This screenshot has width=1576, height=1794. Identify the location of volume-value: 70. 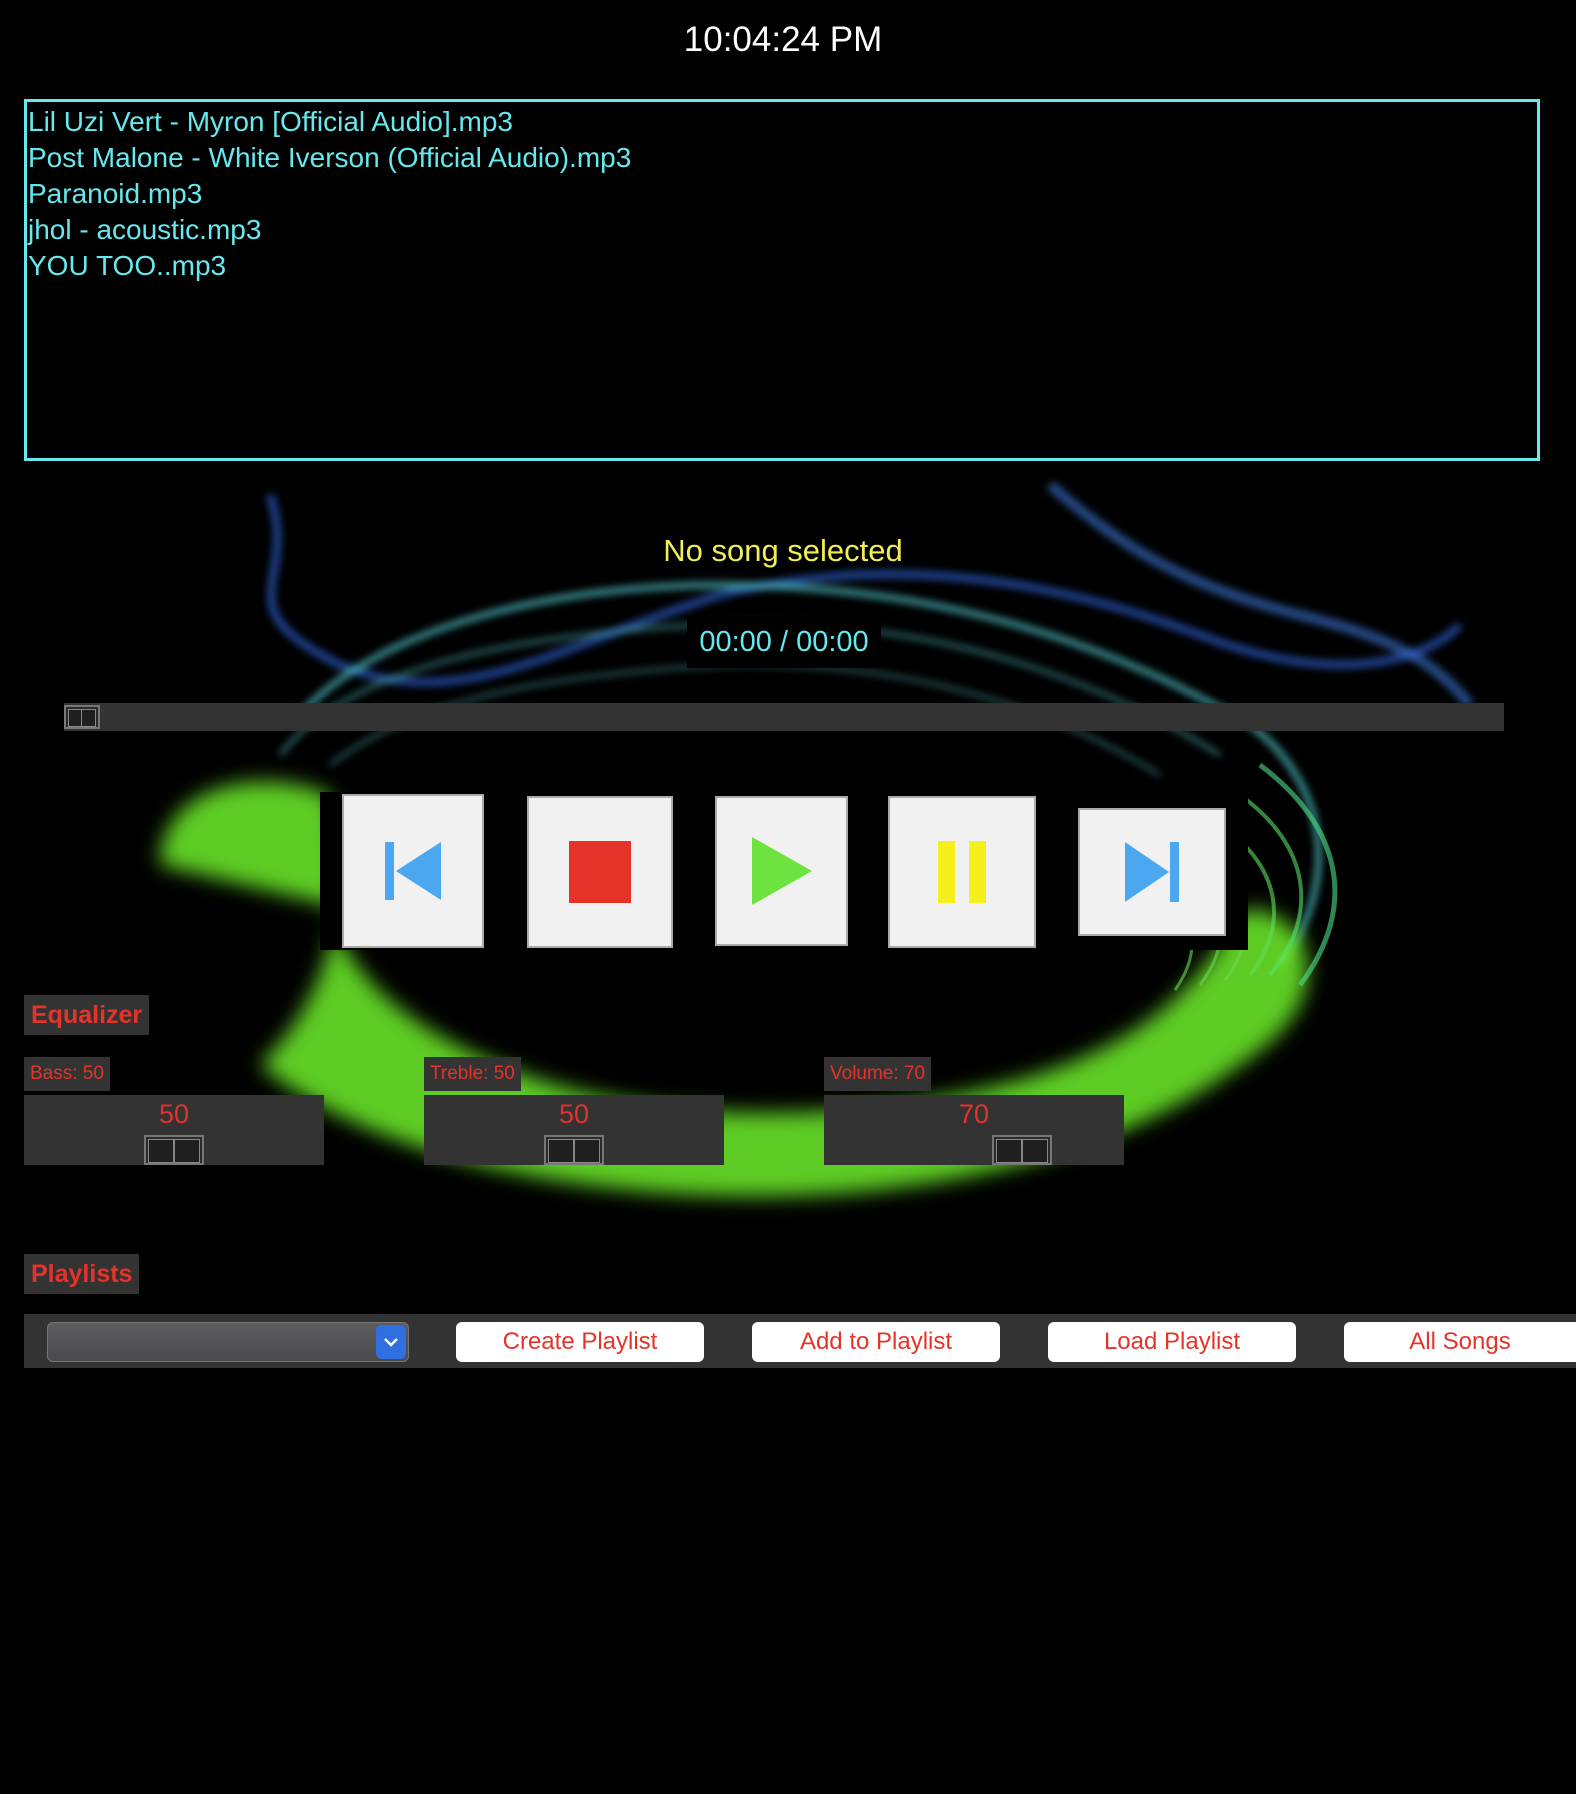
(974, 1114).